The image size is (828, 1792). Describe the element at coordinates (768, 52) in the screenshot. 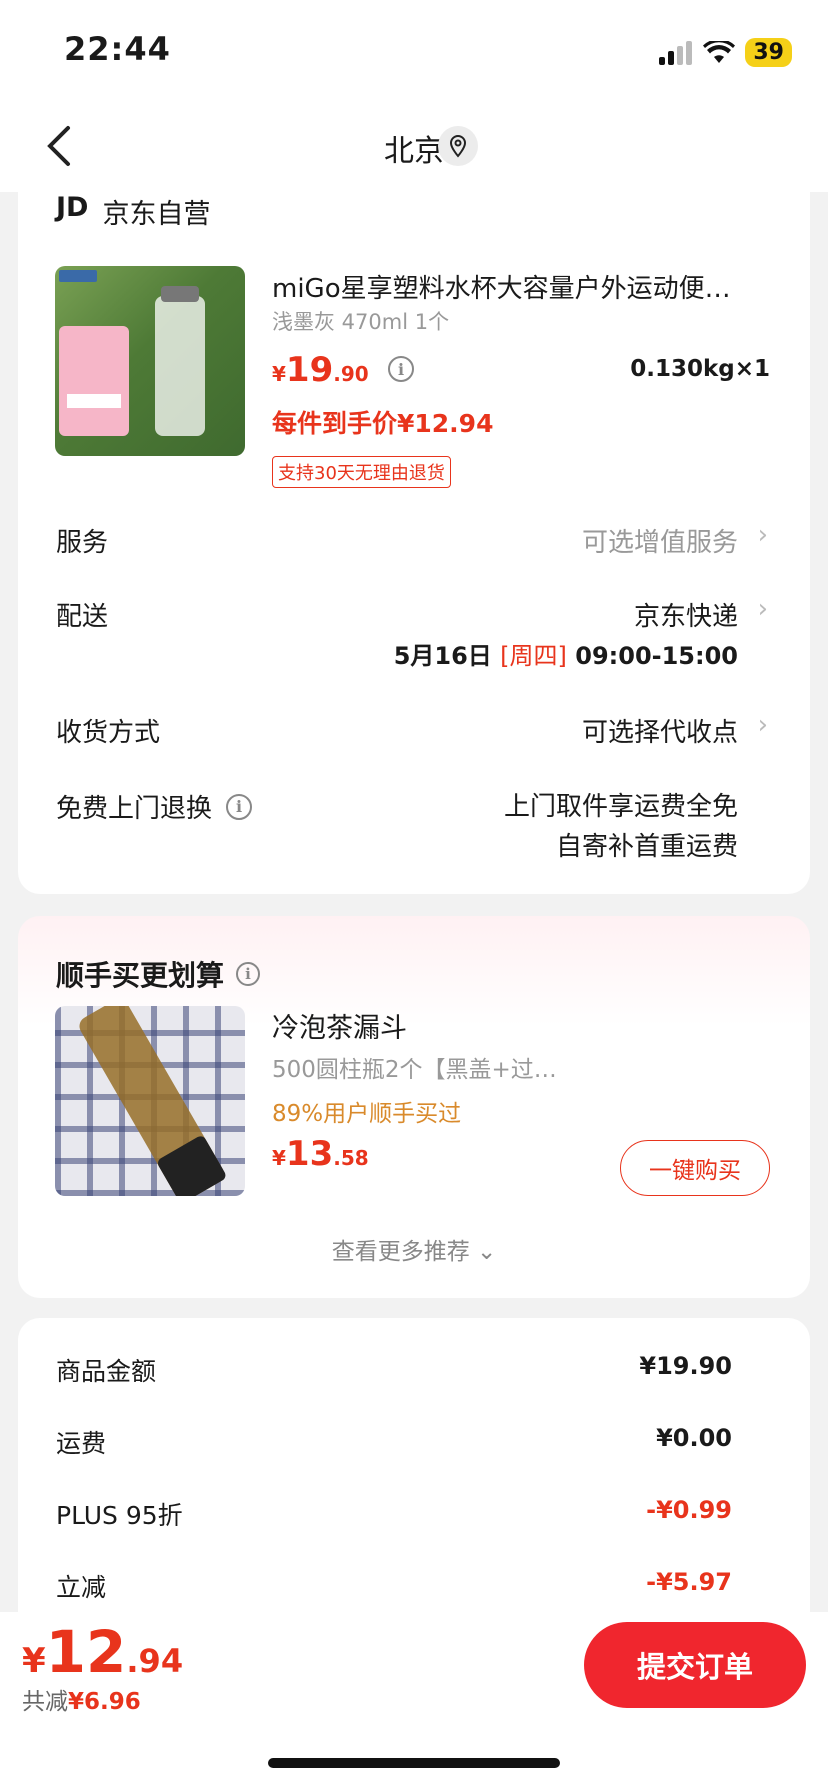

I see `battery-indicator: 39` at that location.